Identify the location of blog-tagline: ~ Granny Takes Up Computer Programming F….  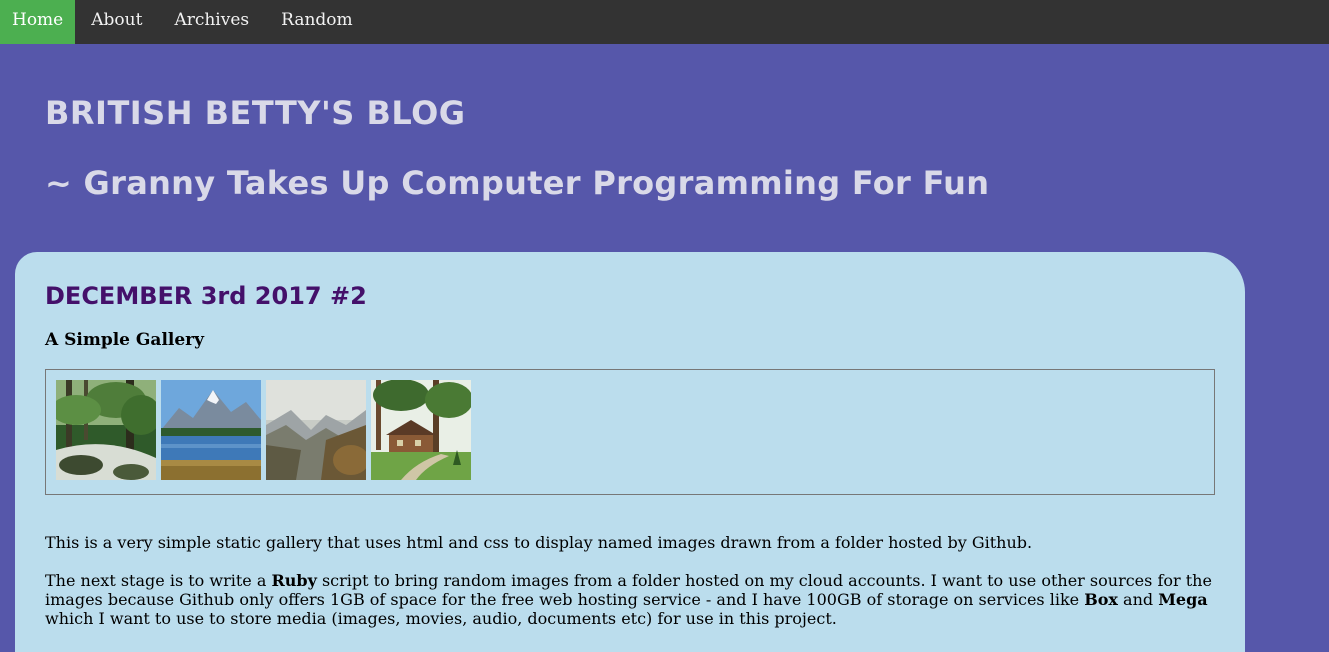
(517, 183).